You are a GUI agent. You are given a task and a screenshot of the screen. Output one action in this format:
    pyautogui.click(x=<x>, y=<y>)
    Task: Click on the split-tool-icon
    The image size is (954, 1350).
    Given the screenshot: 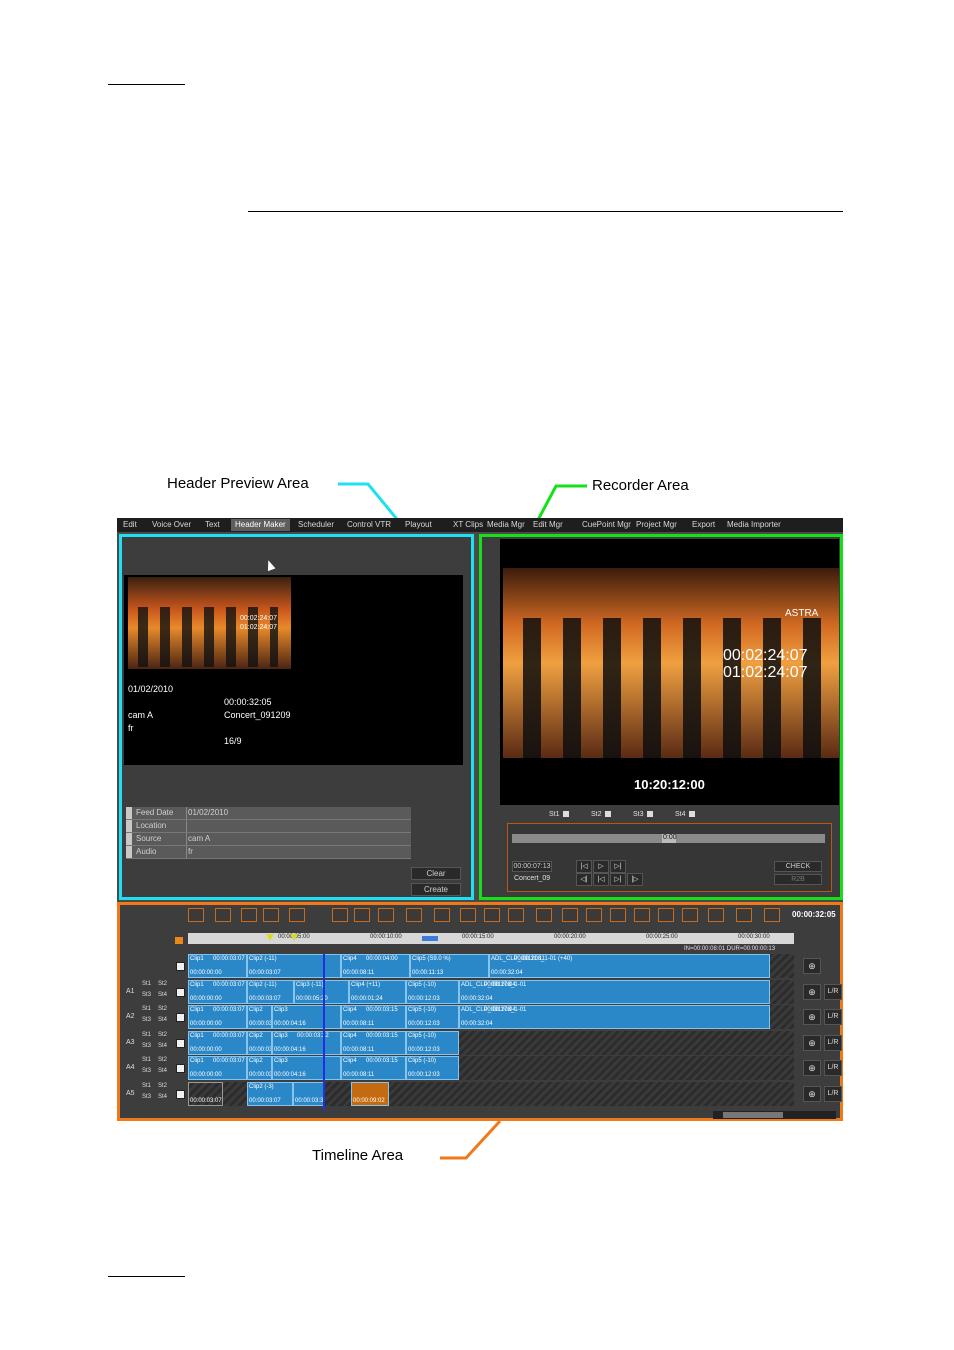 What is the action you would take?
    pyautogui.click(x=442, y=915)
    